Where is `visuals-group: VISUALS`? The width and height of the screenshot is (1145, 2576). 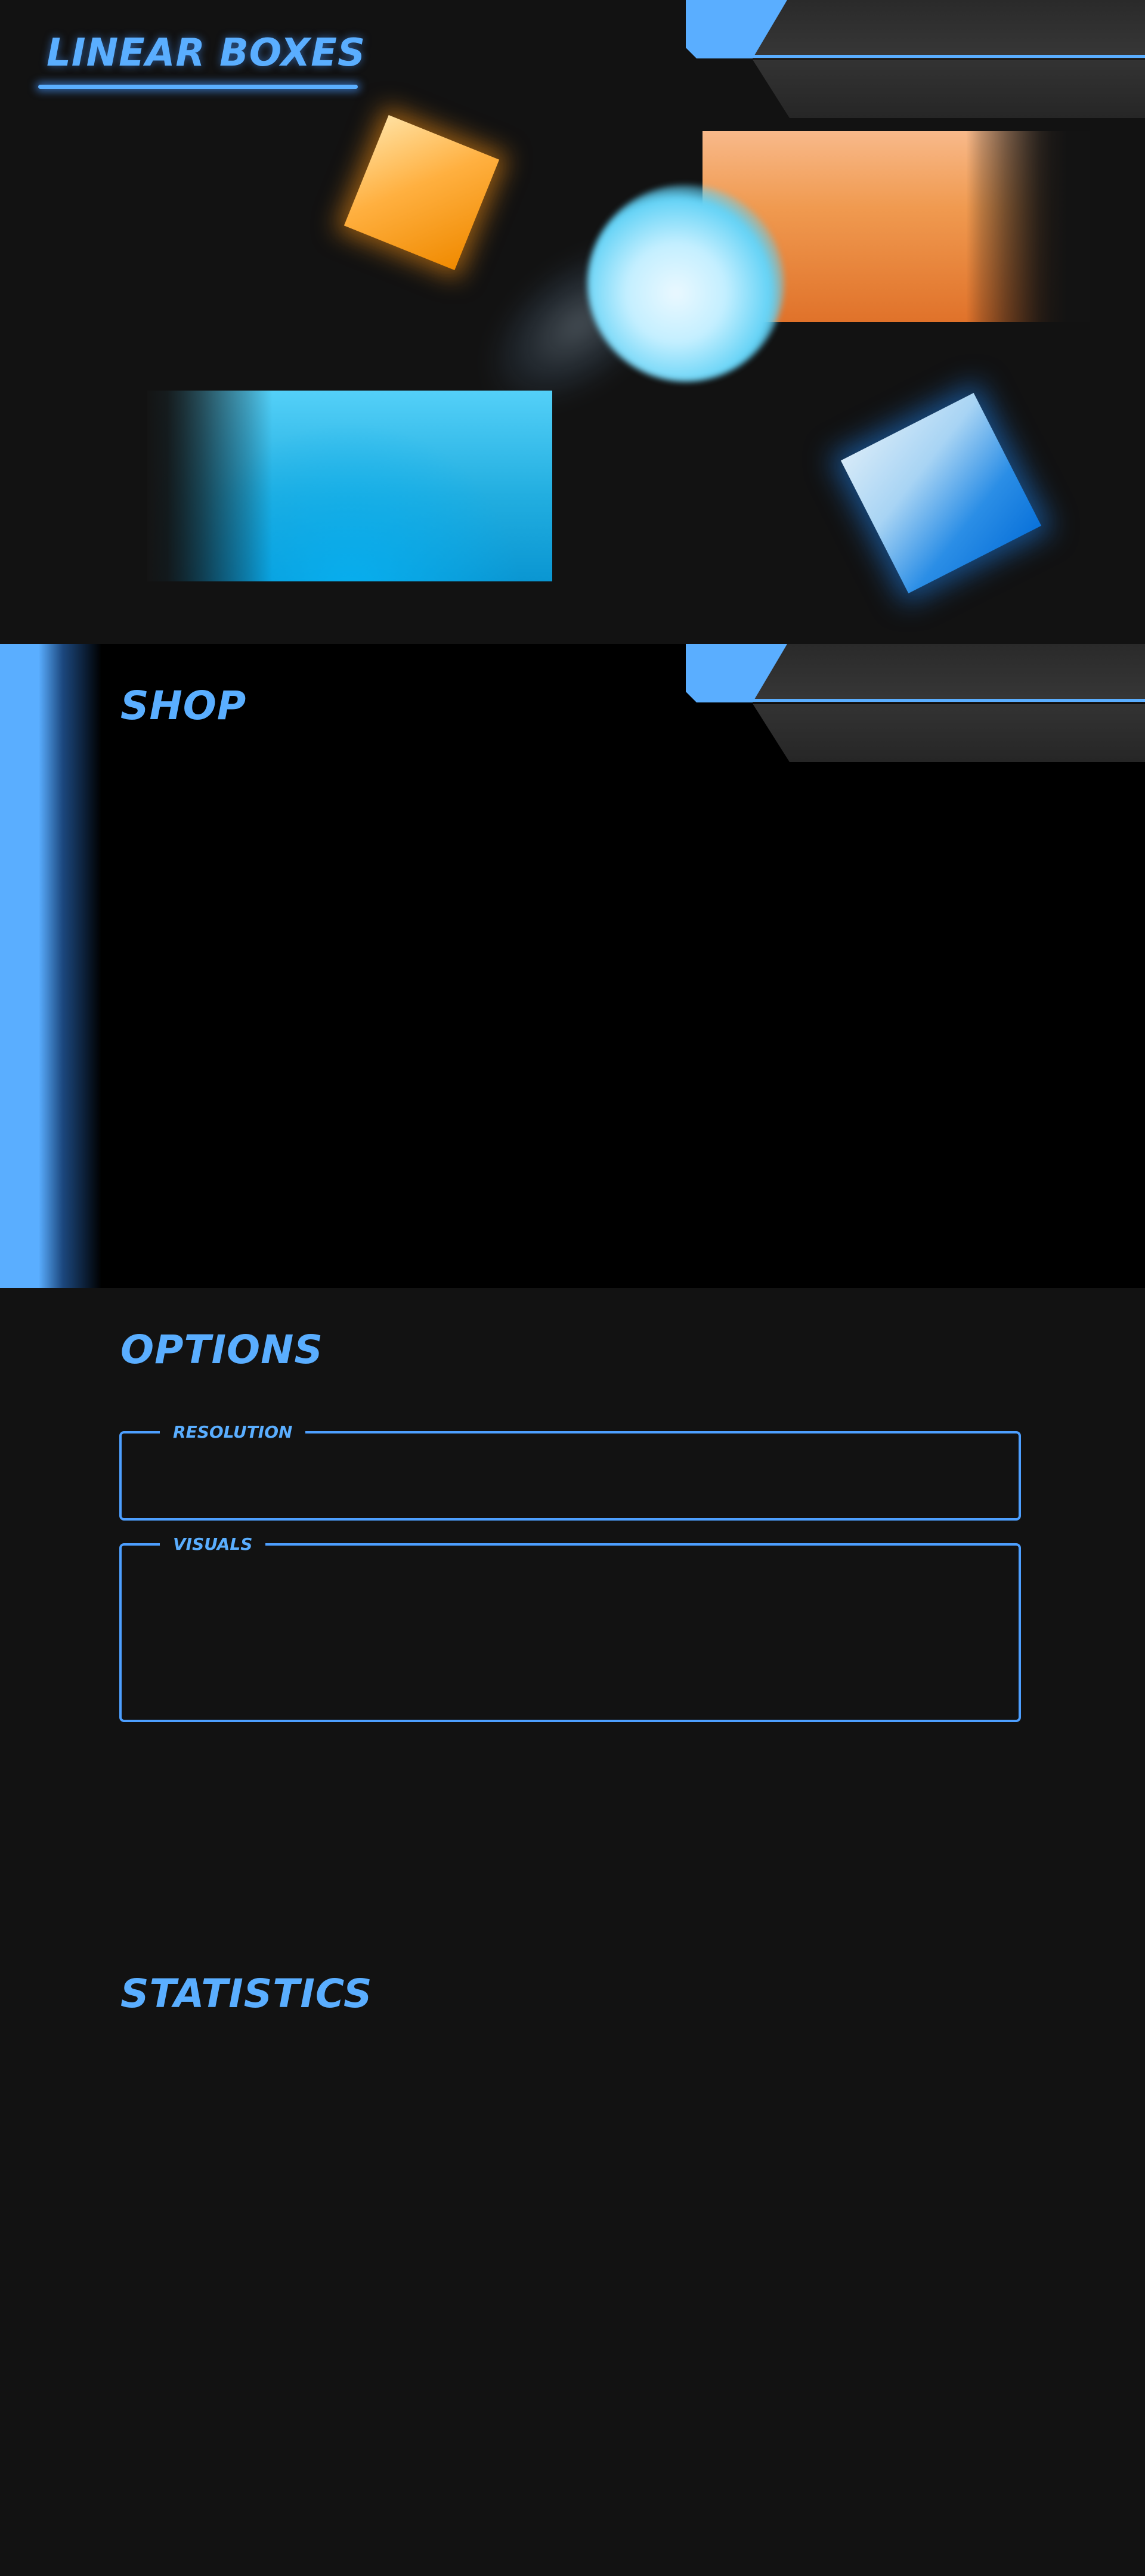
visuals-group: VISUALS is located at coordinates (570, 1629).